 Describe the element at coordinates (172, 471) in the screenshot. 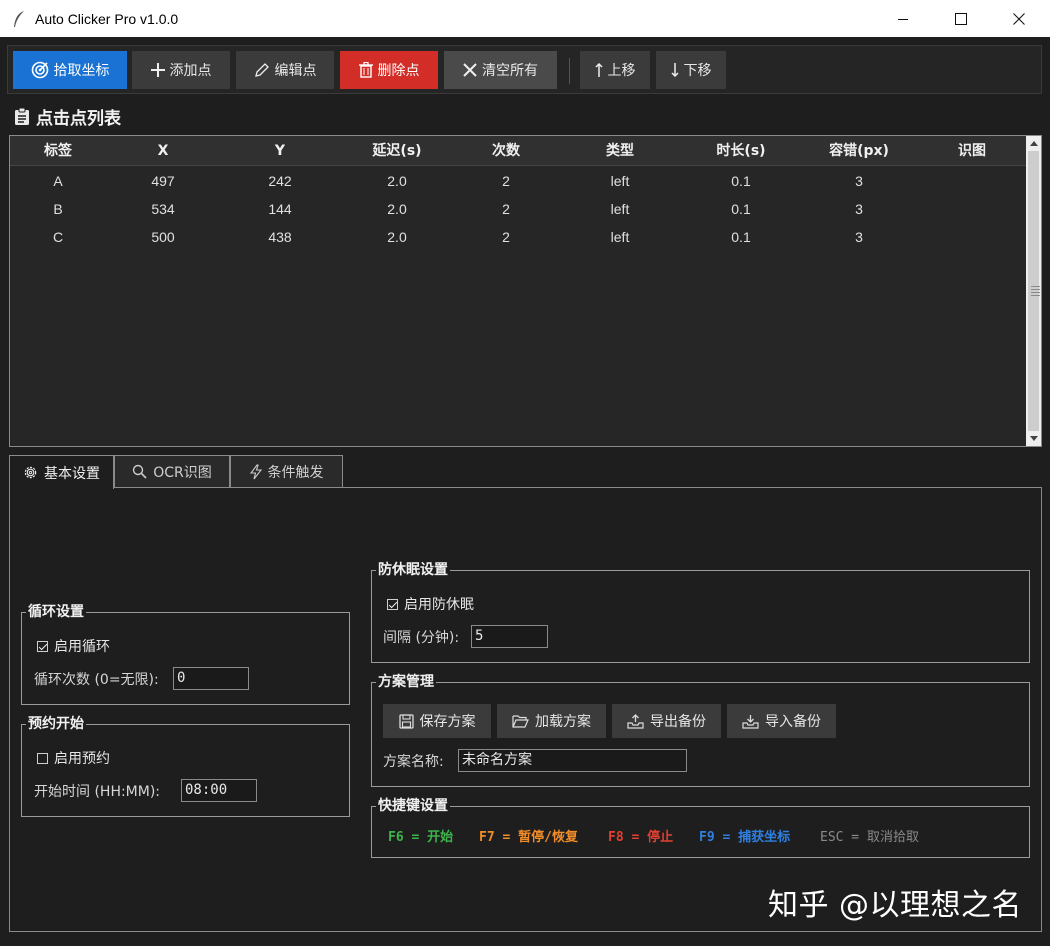

I see `tab-ocr: OCR识图` at that location.